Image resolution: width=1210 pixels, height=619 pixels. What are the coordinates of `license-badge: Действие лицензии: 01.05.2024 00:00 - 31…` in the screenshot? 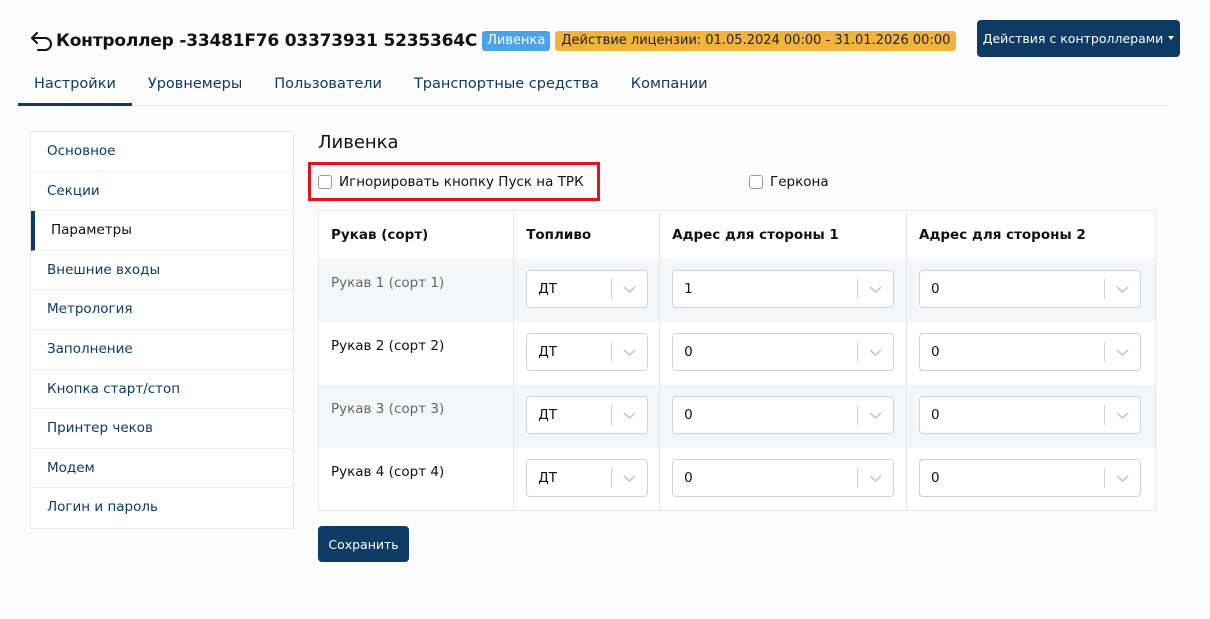 It's located at (756, 41).